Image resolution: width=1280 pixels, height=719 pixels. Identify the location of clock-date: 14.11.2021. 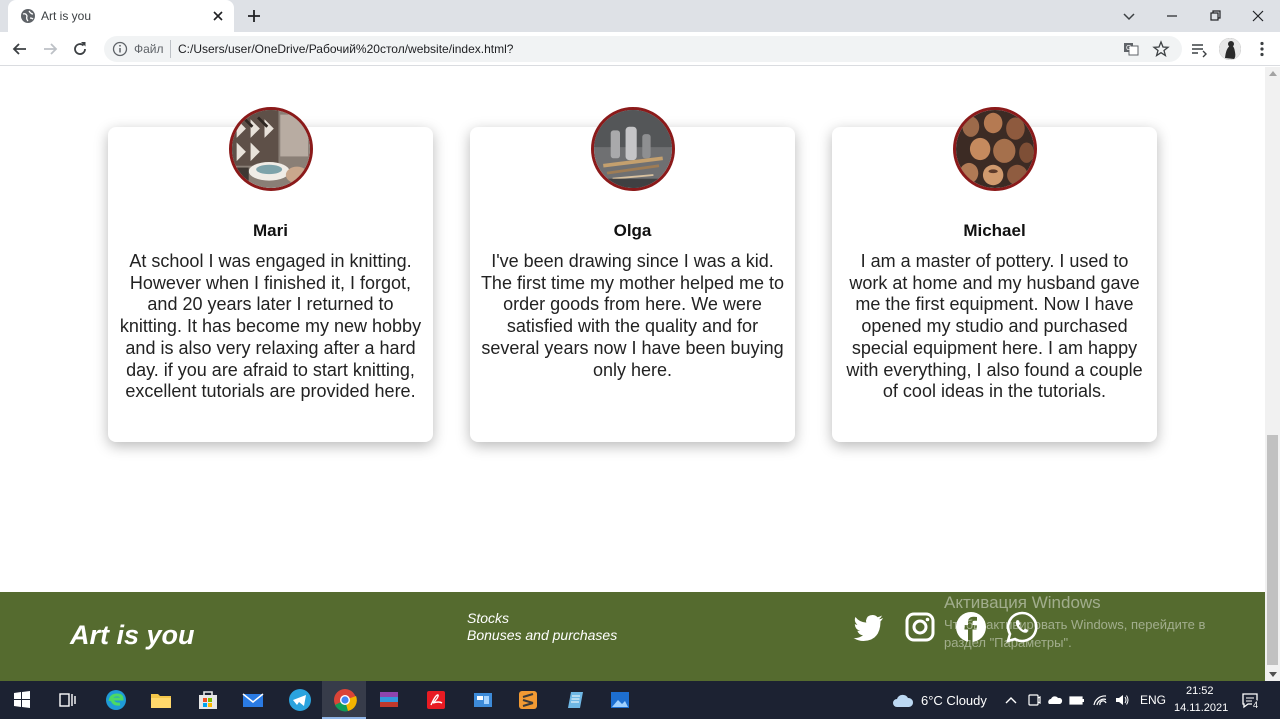
(1201, 708).